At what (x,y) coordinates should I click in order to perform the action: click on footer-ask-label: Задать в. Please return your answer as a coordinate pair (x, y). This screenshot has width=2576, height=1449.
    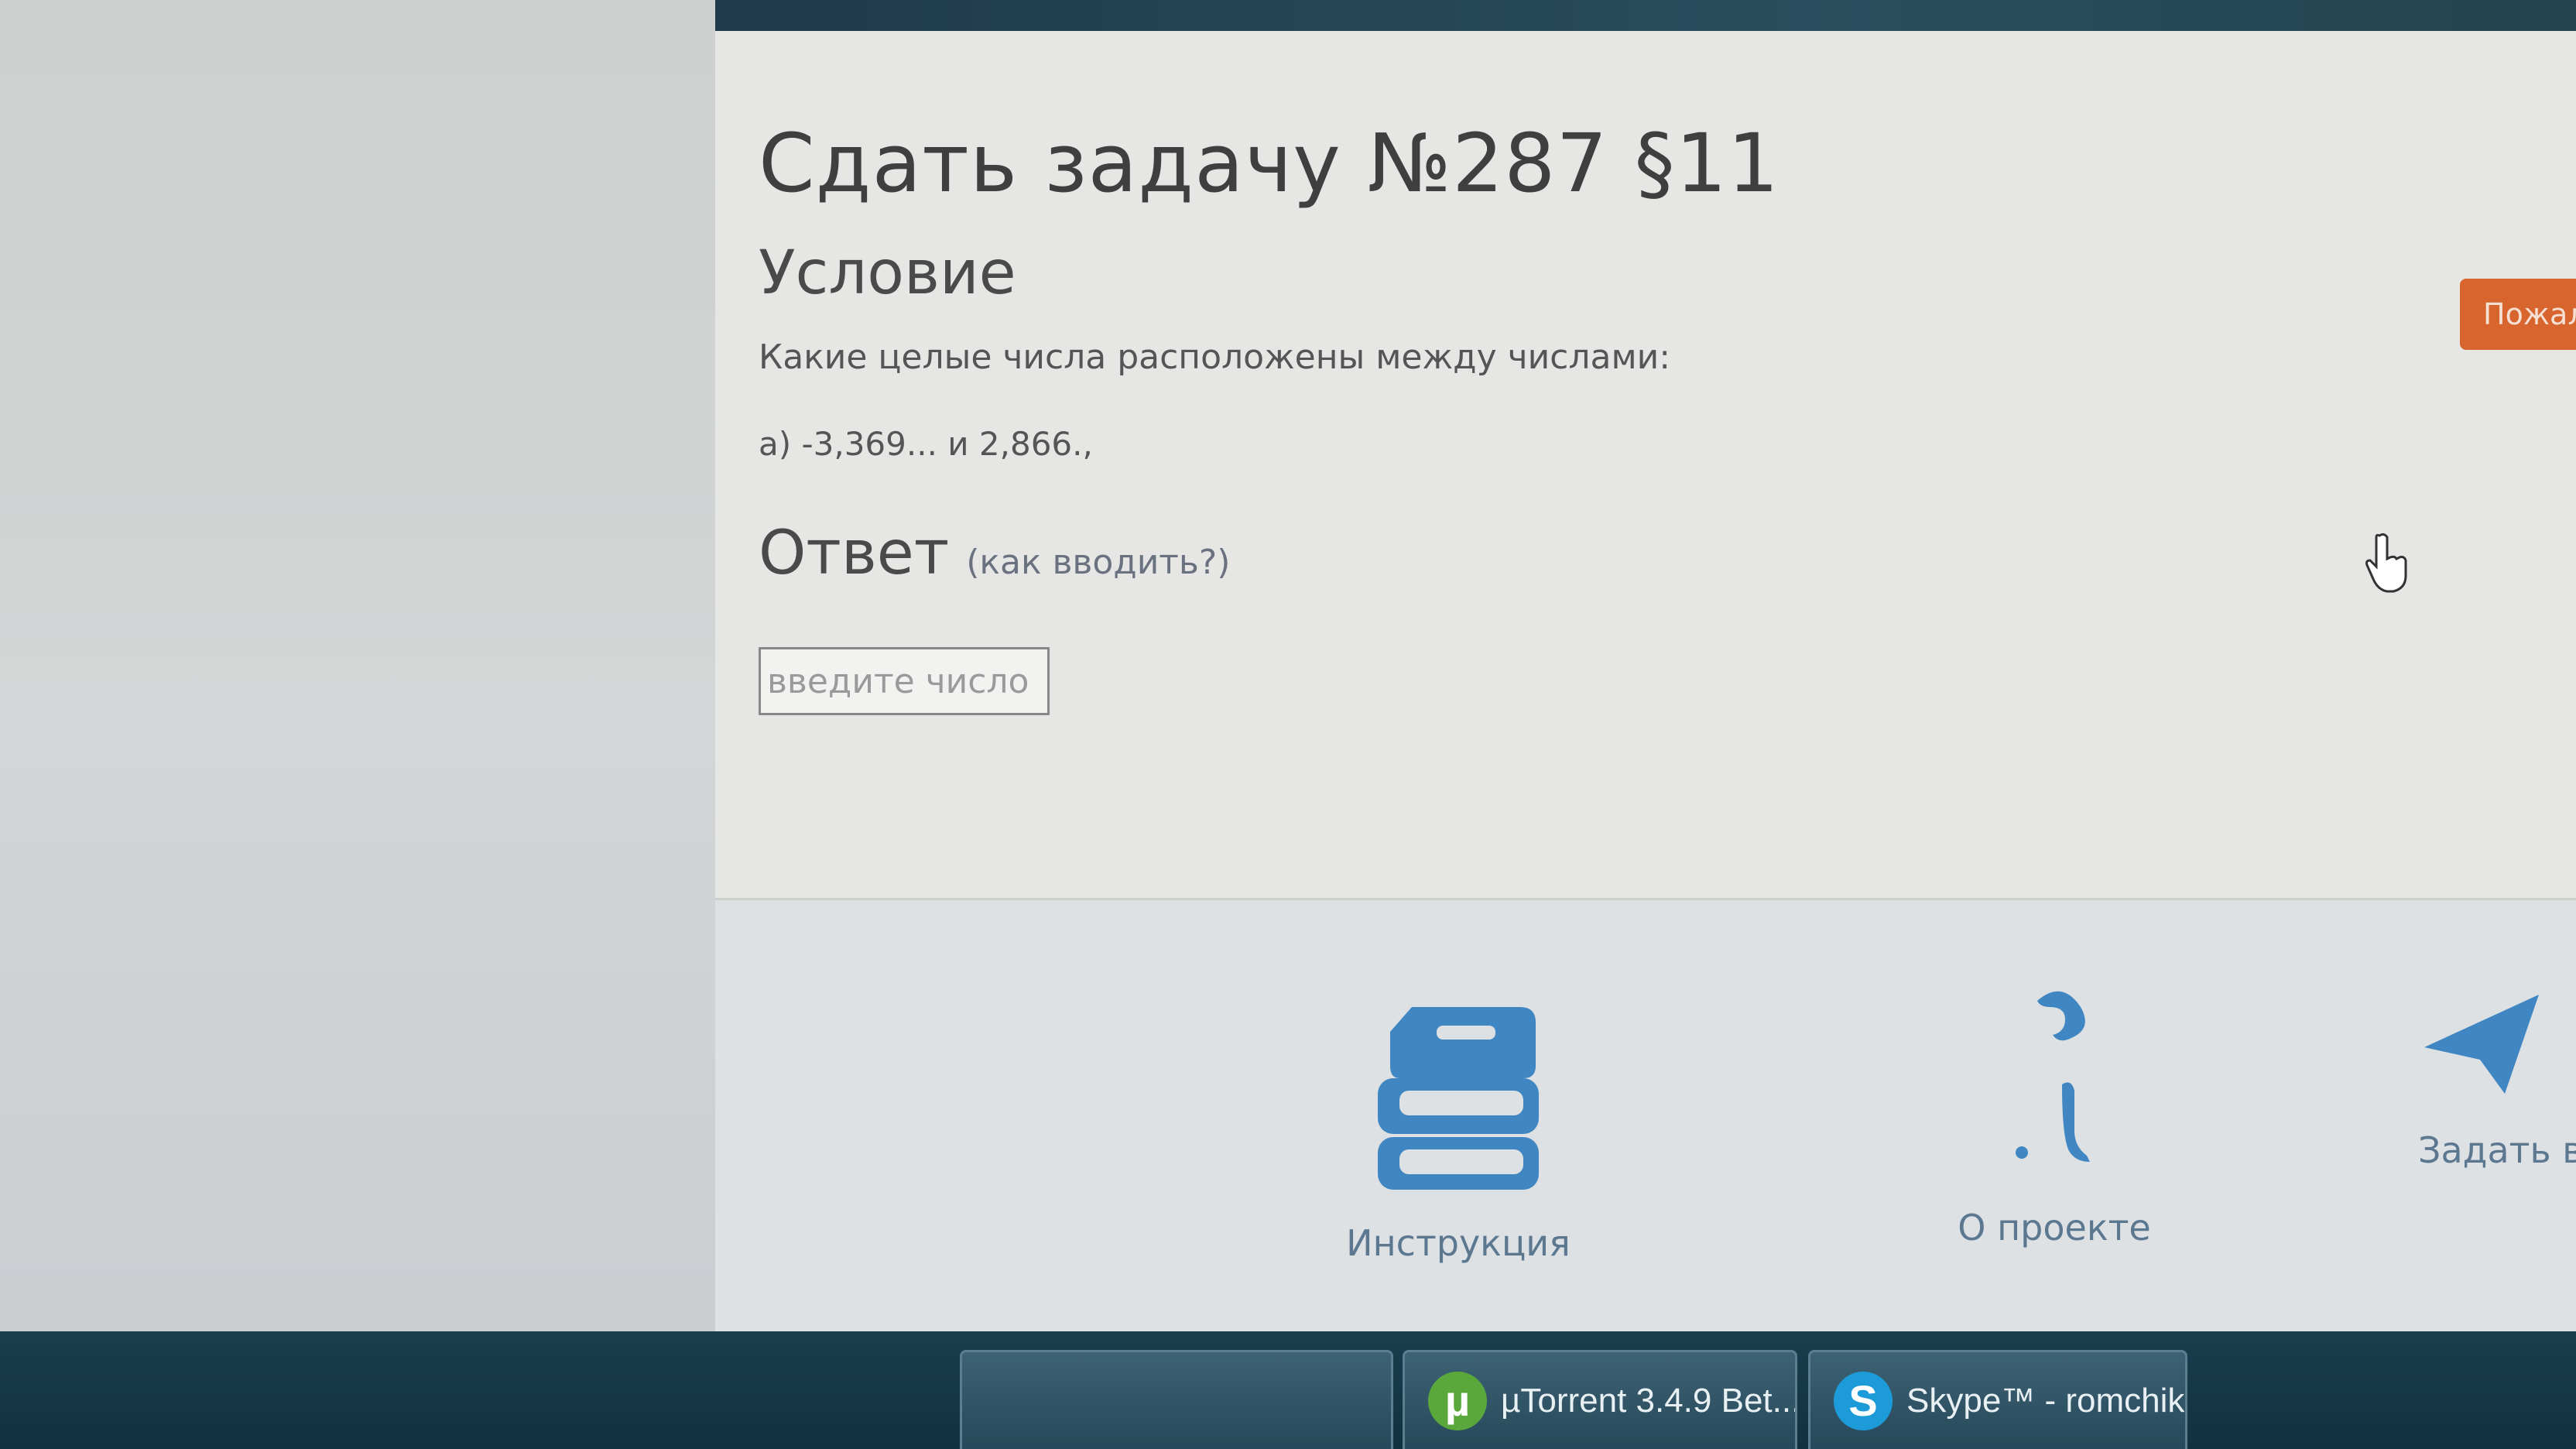
    Looking at the image, I should click on (2497, 1150).